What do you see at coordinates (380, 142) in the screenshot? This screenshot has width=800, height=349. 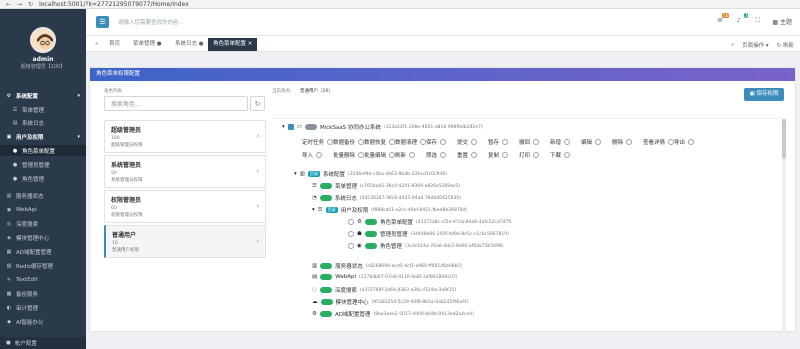 I see `permission-option: 数据恢复` at bounding box center [380, 142].